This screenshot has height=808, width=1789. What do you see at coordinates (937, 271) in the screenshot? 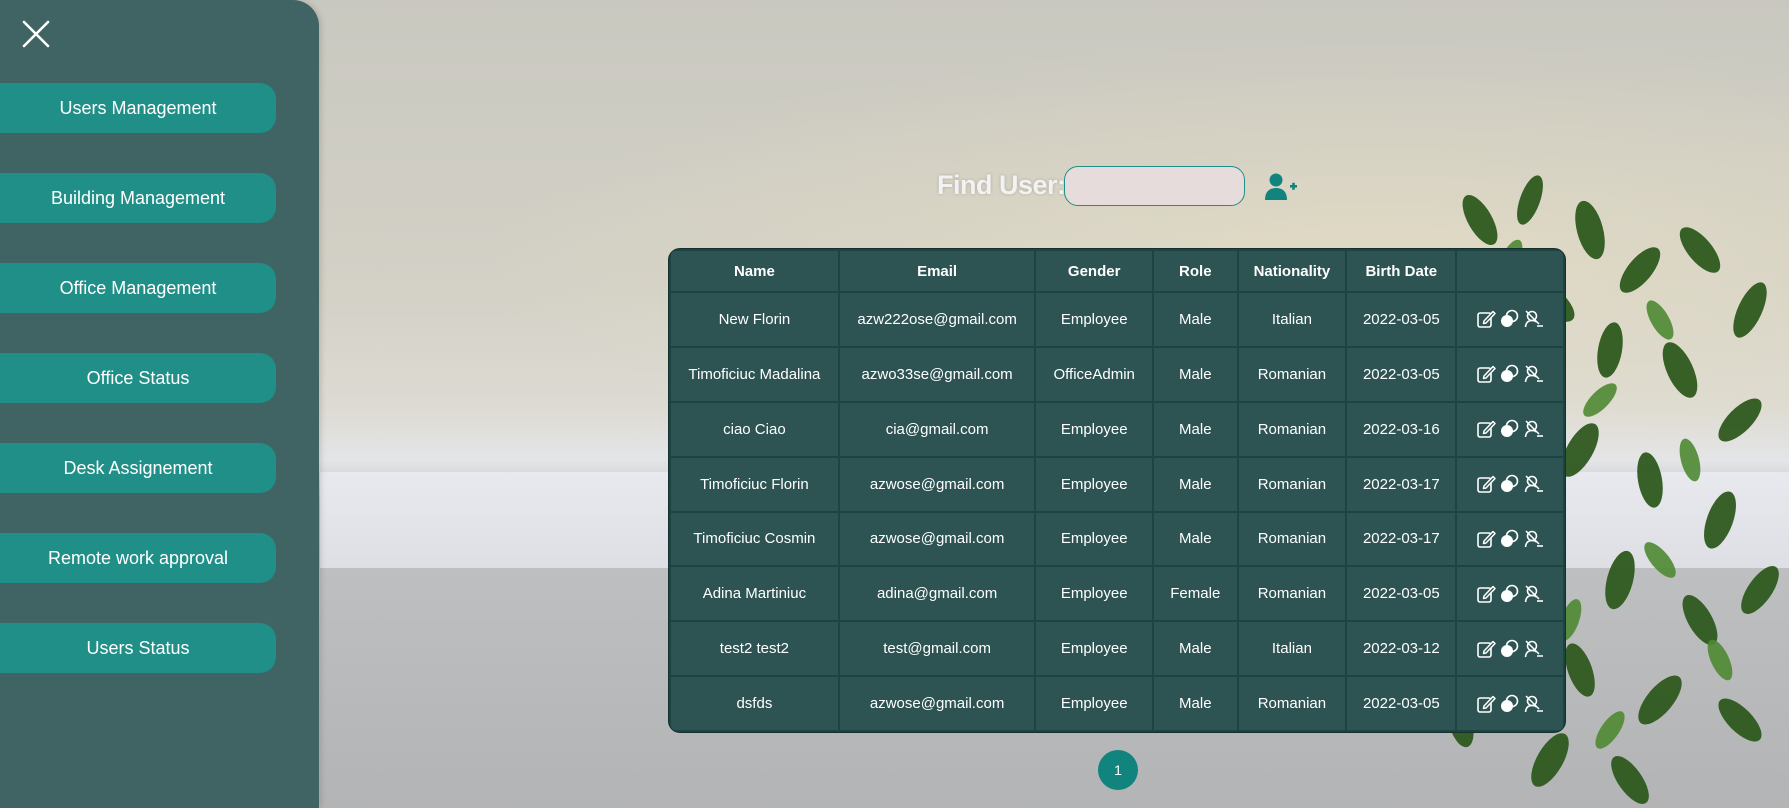
I see `column-header-email: Email` at bounding box center [937, 271].